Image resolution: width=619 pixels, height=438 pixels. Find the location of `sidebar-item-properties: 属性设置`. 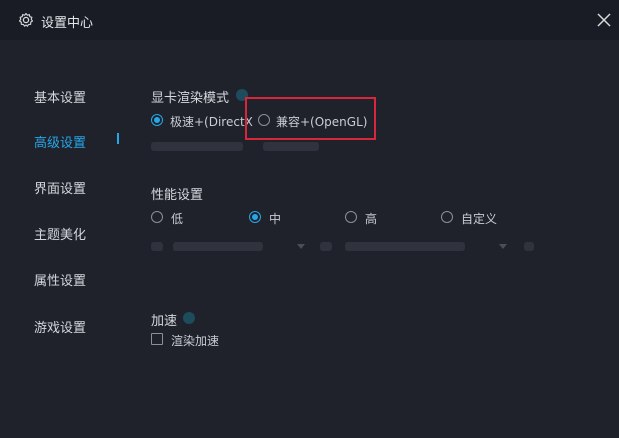

sidebar-item-properties: 属性设置 is located at coordinates (60, 279).